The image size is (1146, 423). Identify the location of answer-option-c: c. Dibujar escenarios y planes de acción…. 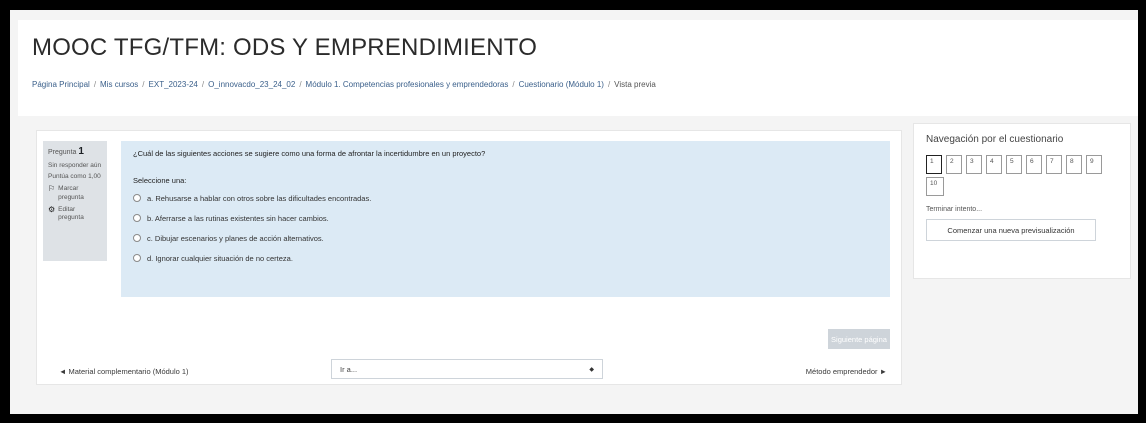
(505, 238).